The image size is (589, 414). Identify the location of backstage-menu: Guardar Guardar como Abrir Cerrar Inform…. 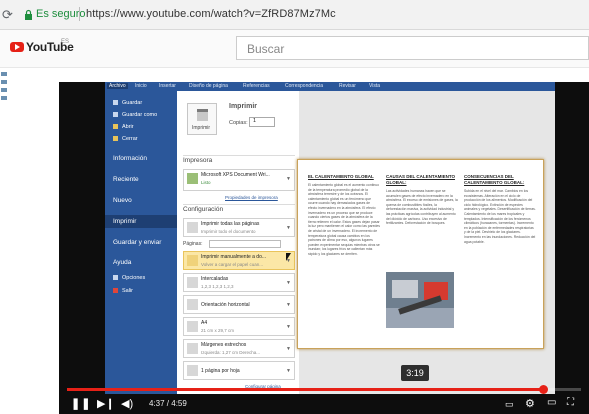
(141, 242).